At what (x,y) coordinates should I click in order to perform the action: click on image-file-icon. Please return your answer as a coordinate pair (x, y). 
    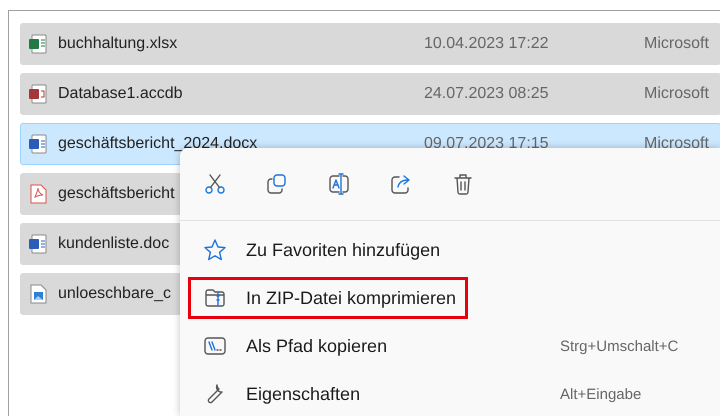
    Looking at the image, I should click on (38, 294).